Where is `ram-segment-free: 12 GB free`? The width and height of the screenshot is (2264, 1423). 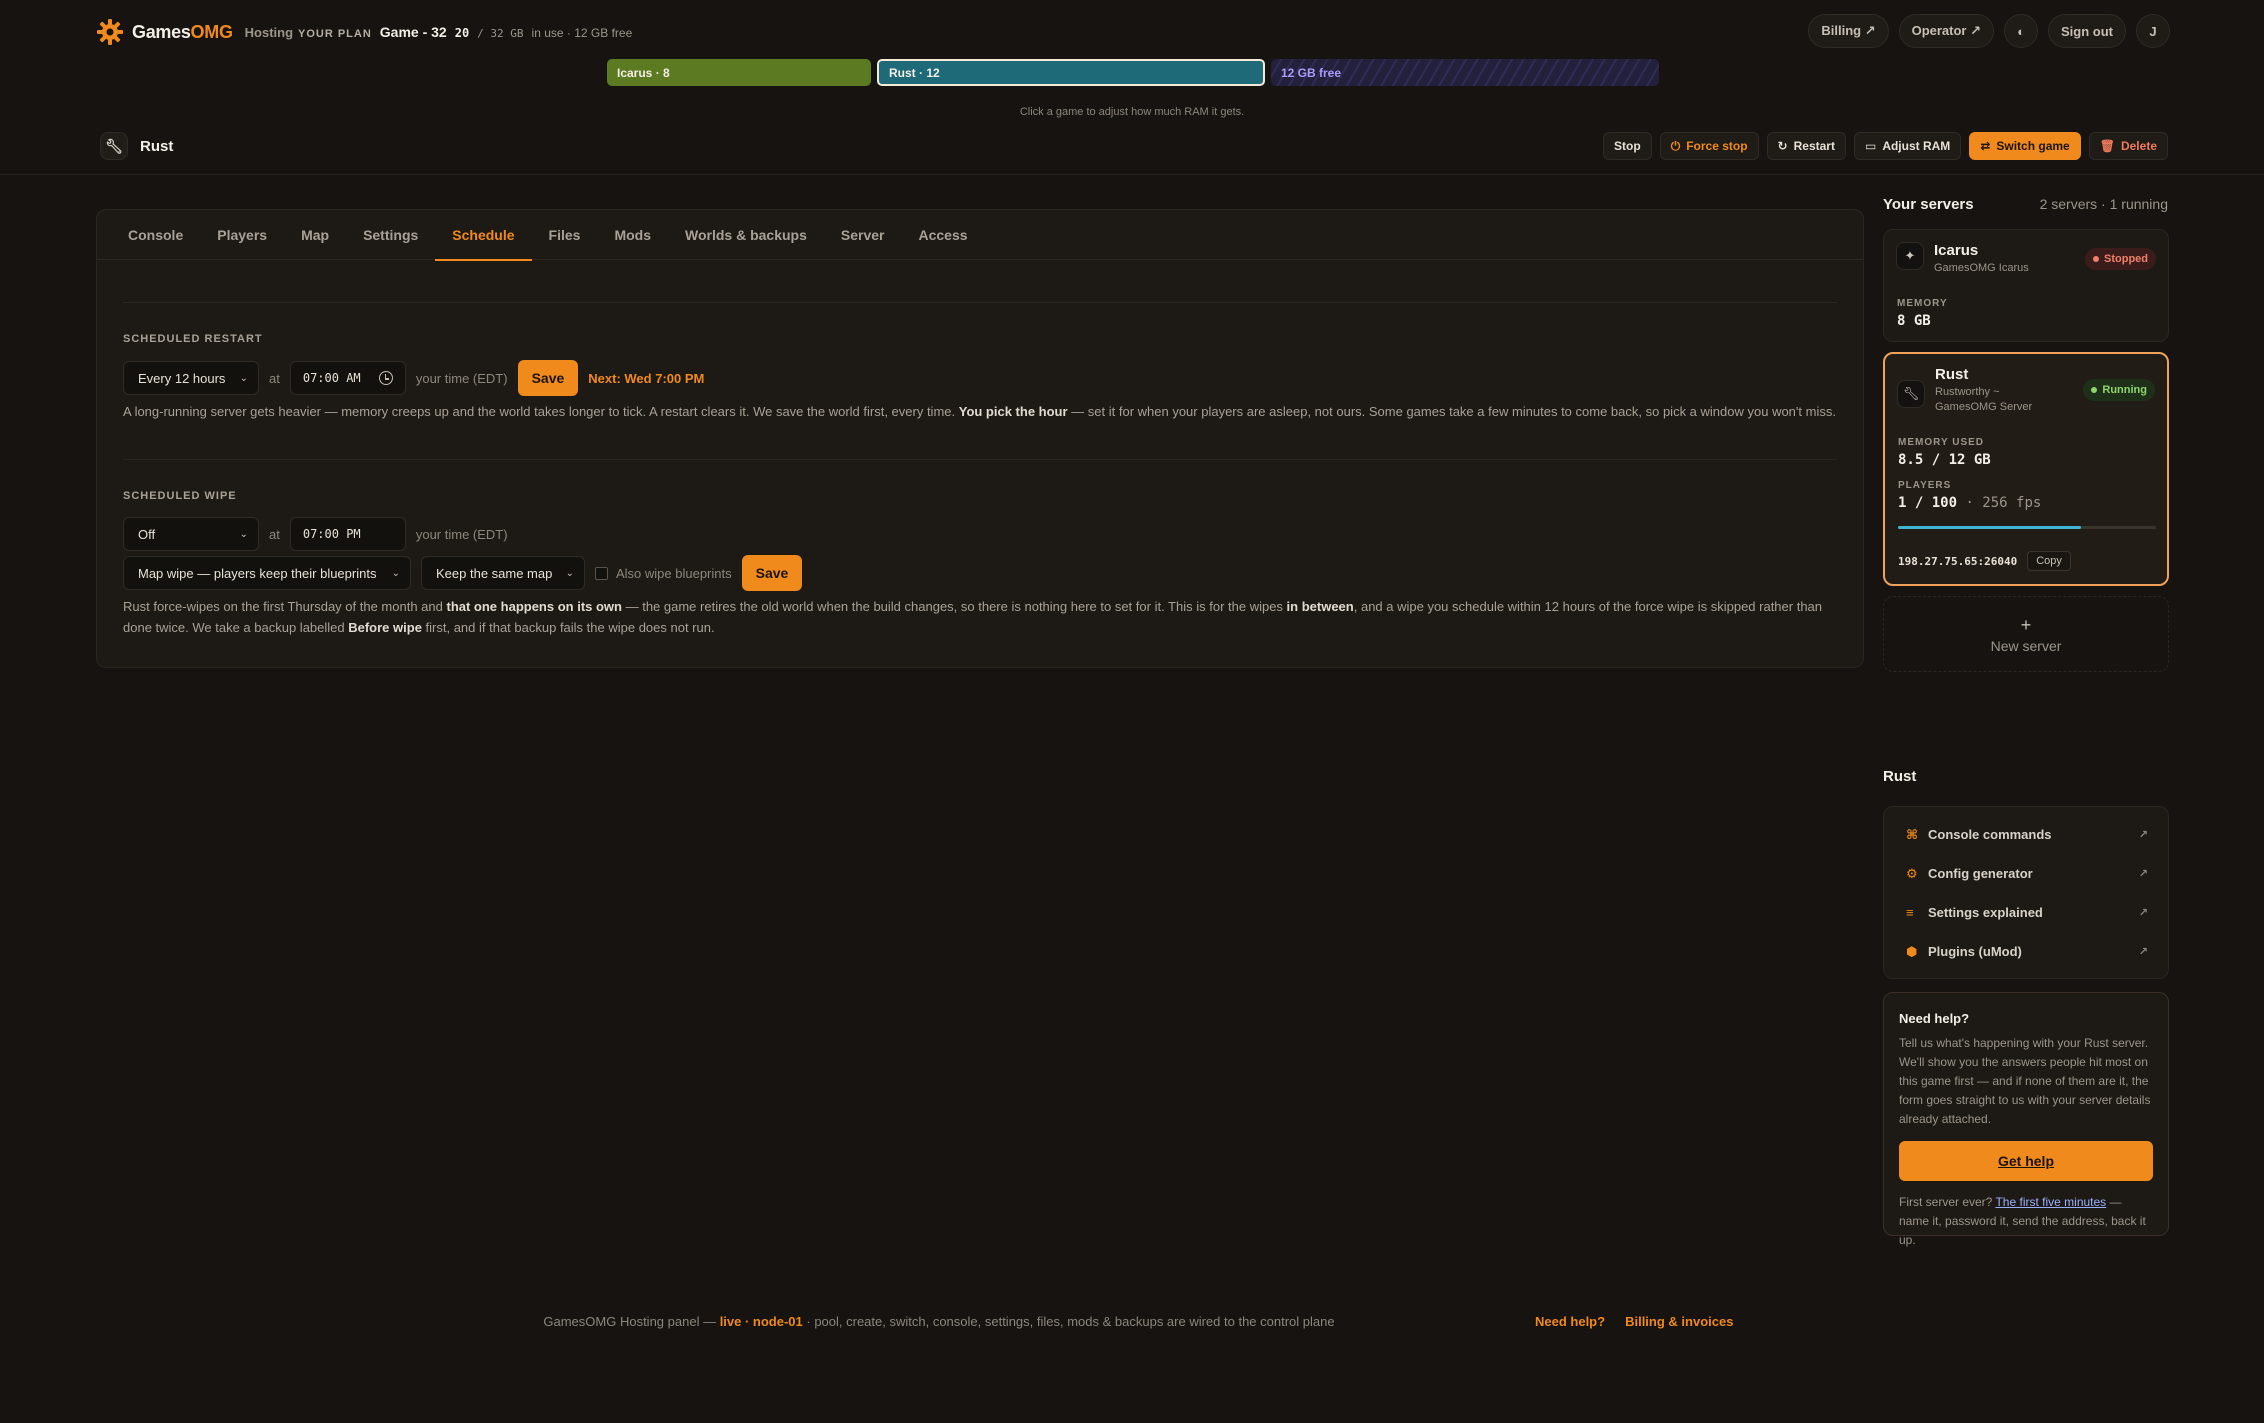
ram-segment-free: 12 GB free is located at coordinates (1465, 72).